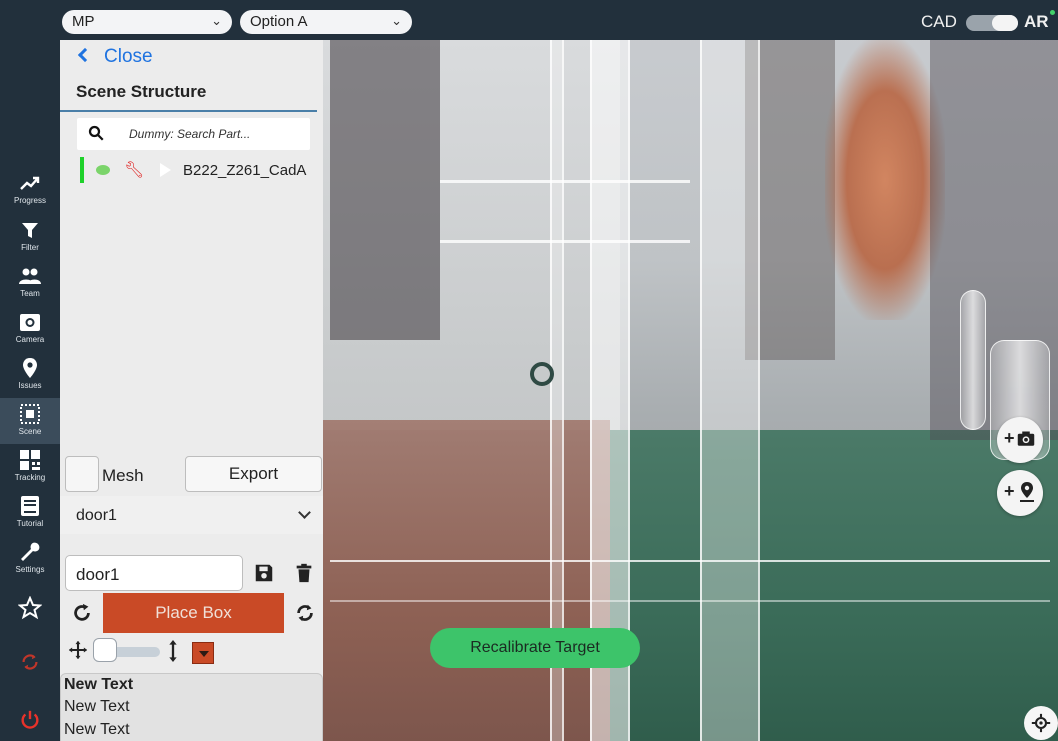 The height and width of the screenshot is (741, 1058). What do you see at coordinates (264, 573) in the screenshot?
I see `save-icon` at bounding box center [264, 573].